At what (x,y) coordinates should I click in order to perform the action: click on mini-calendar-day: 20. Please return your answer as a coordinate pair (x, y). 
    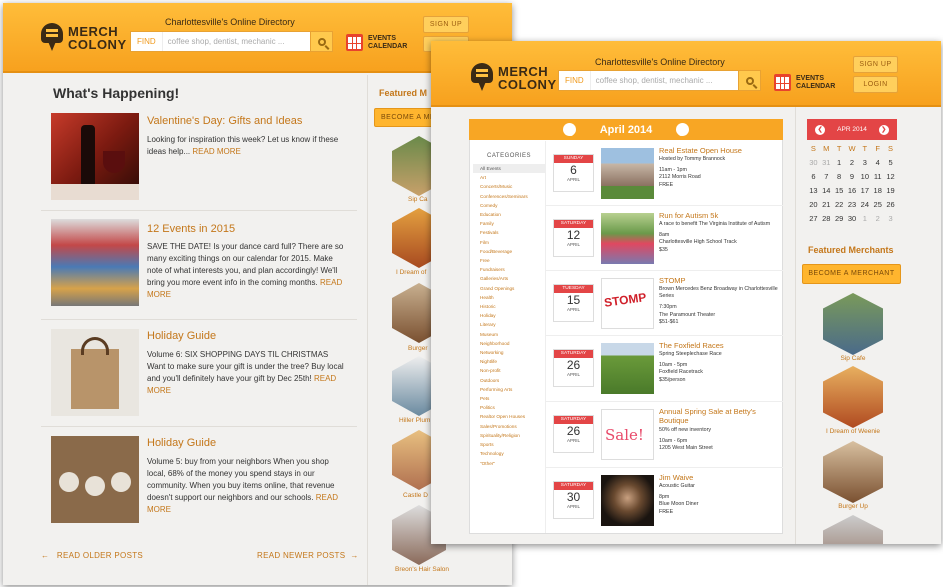
    Looking at the image, I should click on (813, 204).